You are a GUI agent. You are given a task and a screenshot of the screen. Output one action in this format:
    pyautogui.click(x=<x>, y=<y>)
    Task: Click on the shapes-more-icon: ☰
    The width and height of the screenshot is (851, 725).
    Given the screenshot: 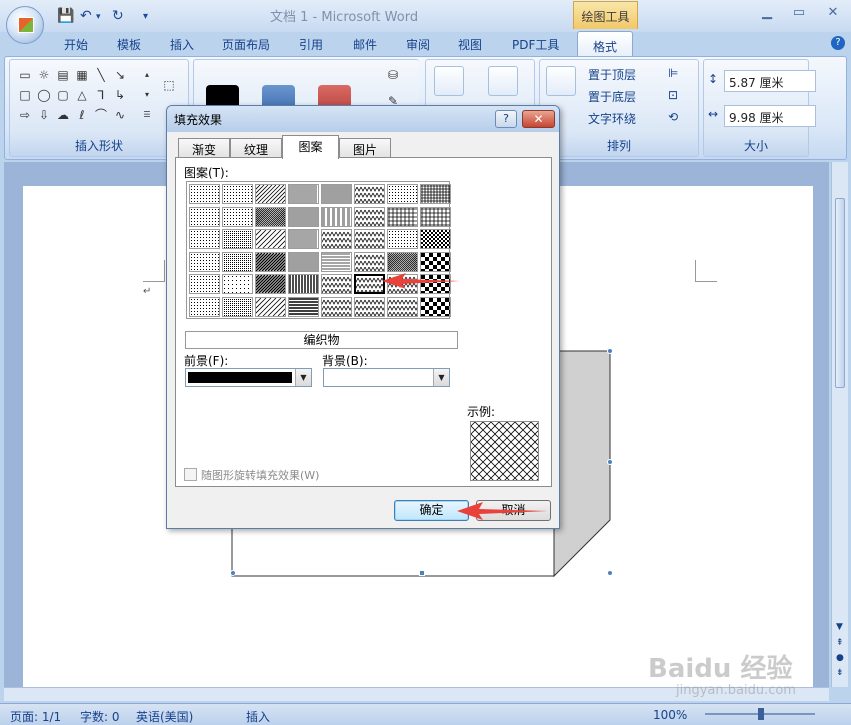 What is the action you would take?
    pyautogui.click(x=147, y=115)
    